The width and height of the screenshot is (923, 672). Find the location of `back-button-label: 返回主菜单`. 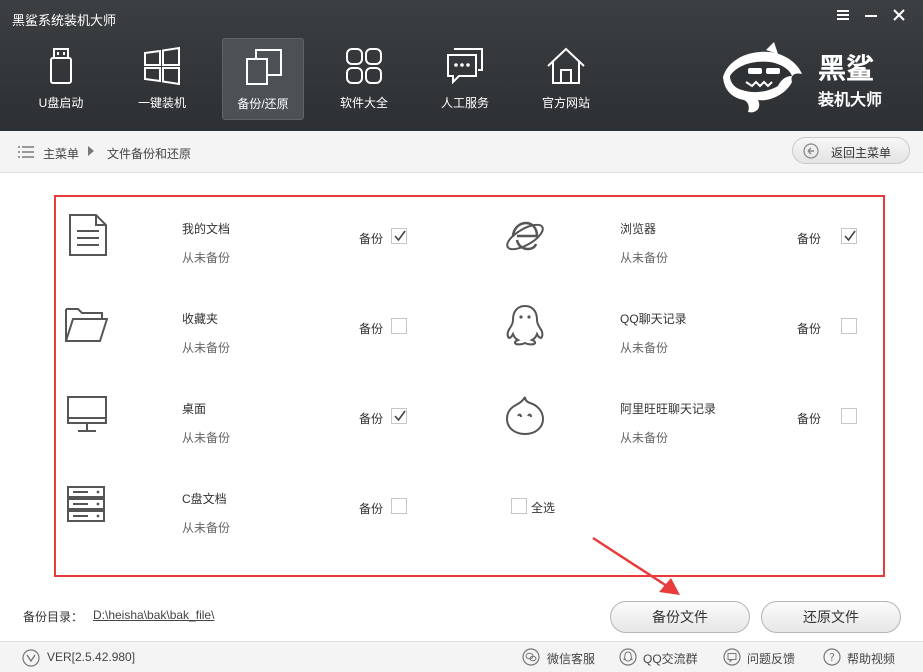

back-button-label: 返回主菜单 is located at coordinates (861, 153).